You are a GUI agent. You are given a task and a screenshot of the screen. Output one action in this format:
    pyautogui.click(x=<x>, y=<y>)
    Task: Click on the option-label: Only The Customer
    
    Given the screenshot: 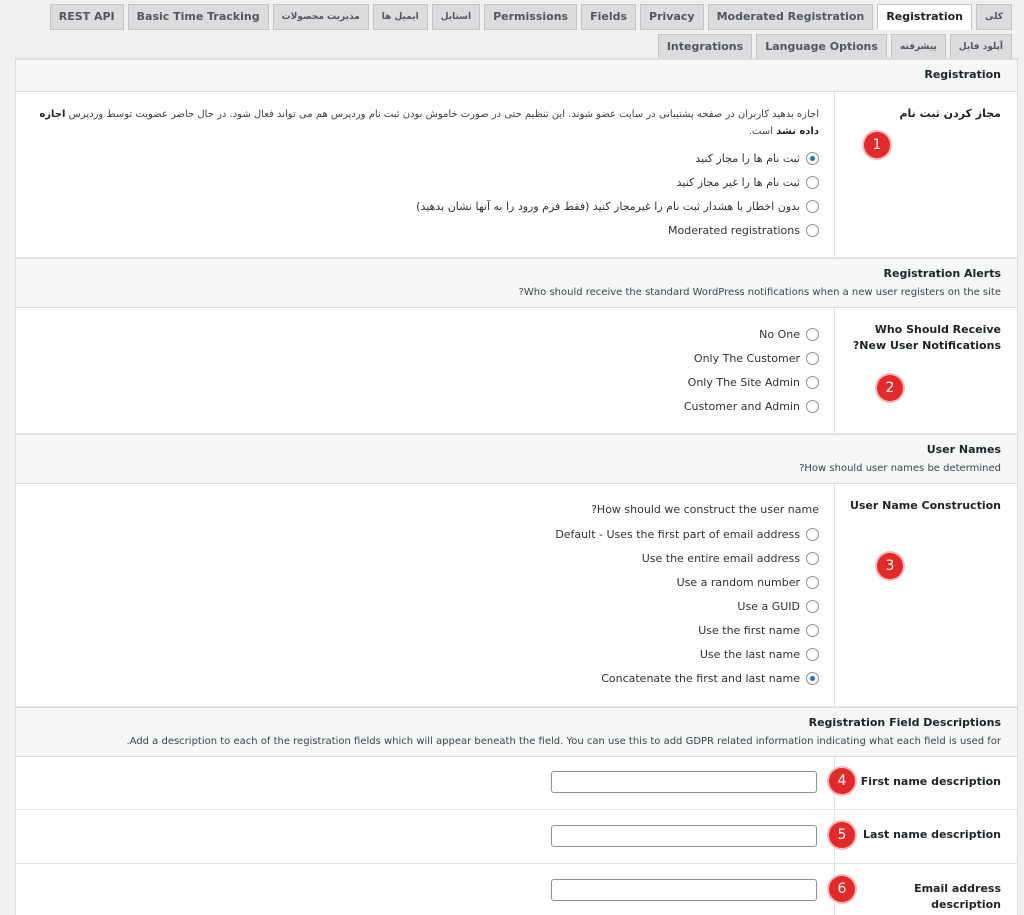 What is the action you would take?
    pyautogui.click(x=746, y=358)
    